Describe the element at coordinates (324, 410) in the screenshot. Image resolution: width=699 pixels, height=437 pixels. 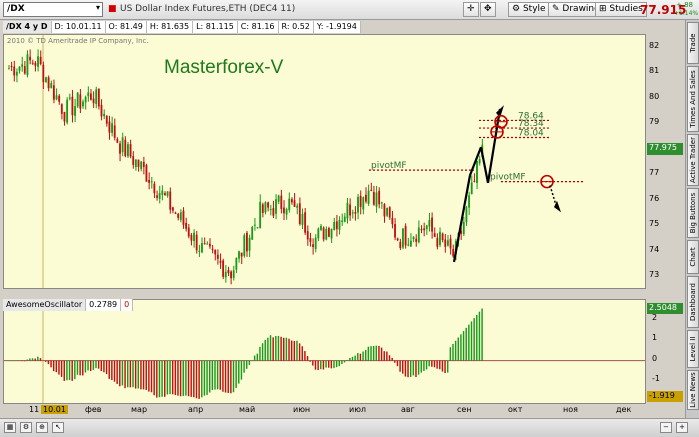
I see `date-axis: 11 10.01 фев мар апр май июн июл авг сен окт ноя дек` at that location.